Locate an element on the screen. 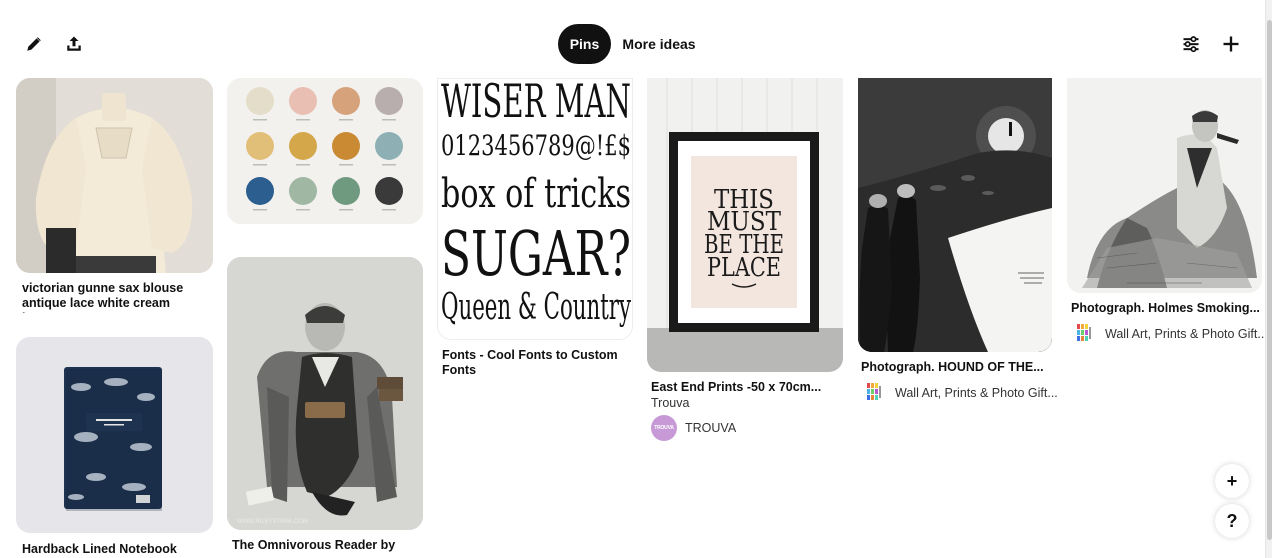  scrollbar-thumb is located at coordinates (1269, 280).